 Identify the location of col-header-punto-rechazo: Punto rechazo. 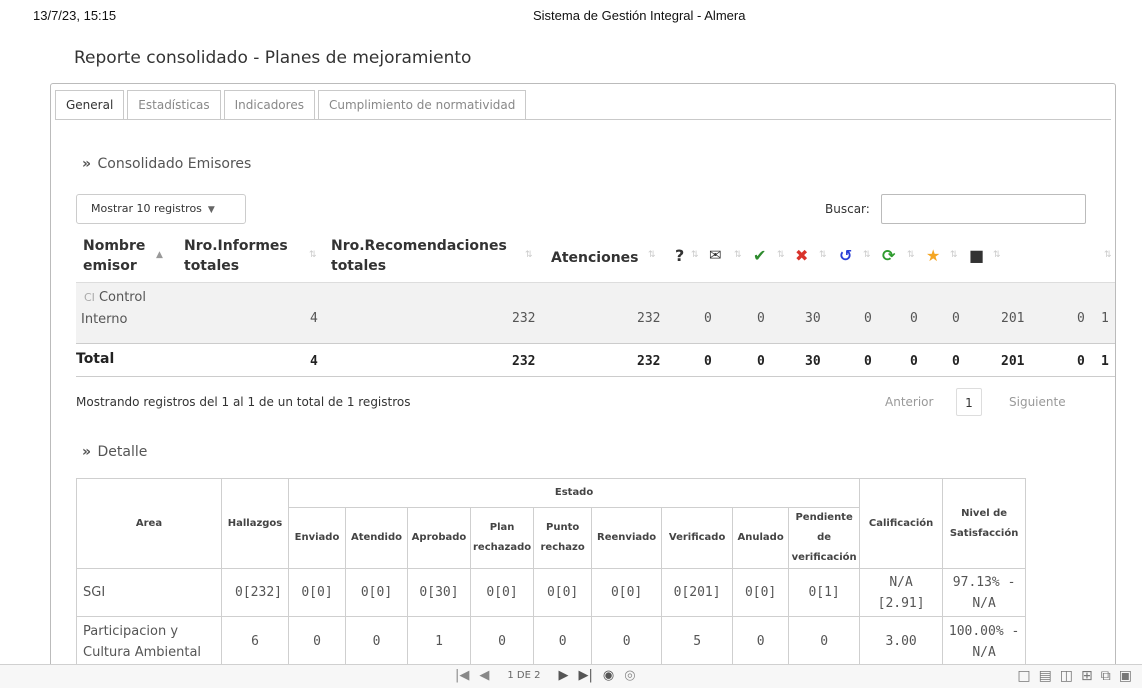
(563, 538).